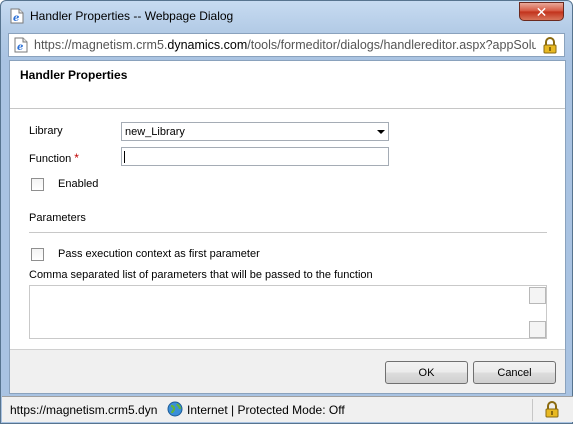 The height and width of the screenshot is (424, 573). I want to click on pass-context-checkbox, so click(37, 254).